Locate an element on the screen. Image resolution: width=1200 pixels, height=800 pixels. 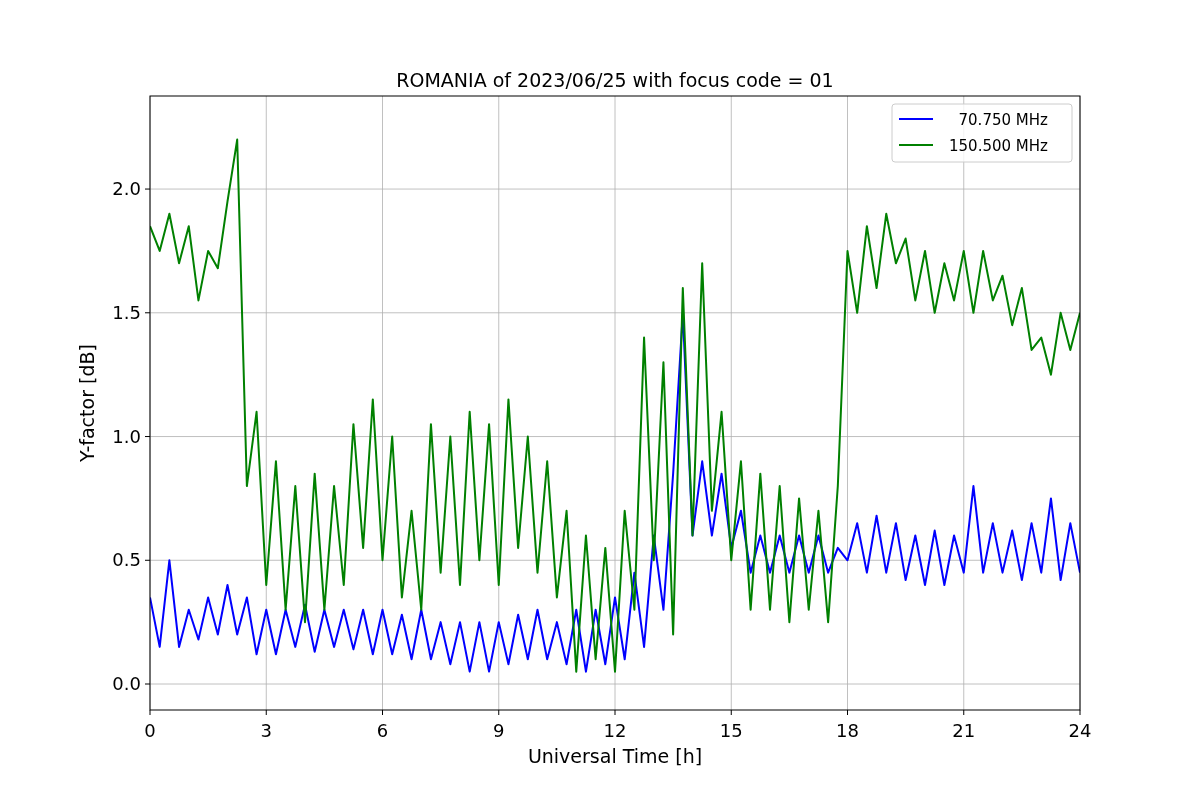
x-tick-label: 3 is located at coordinates (266, 730).